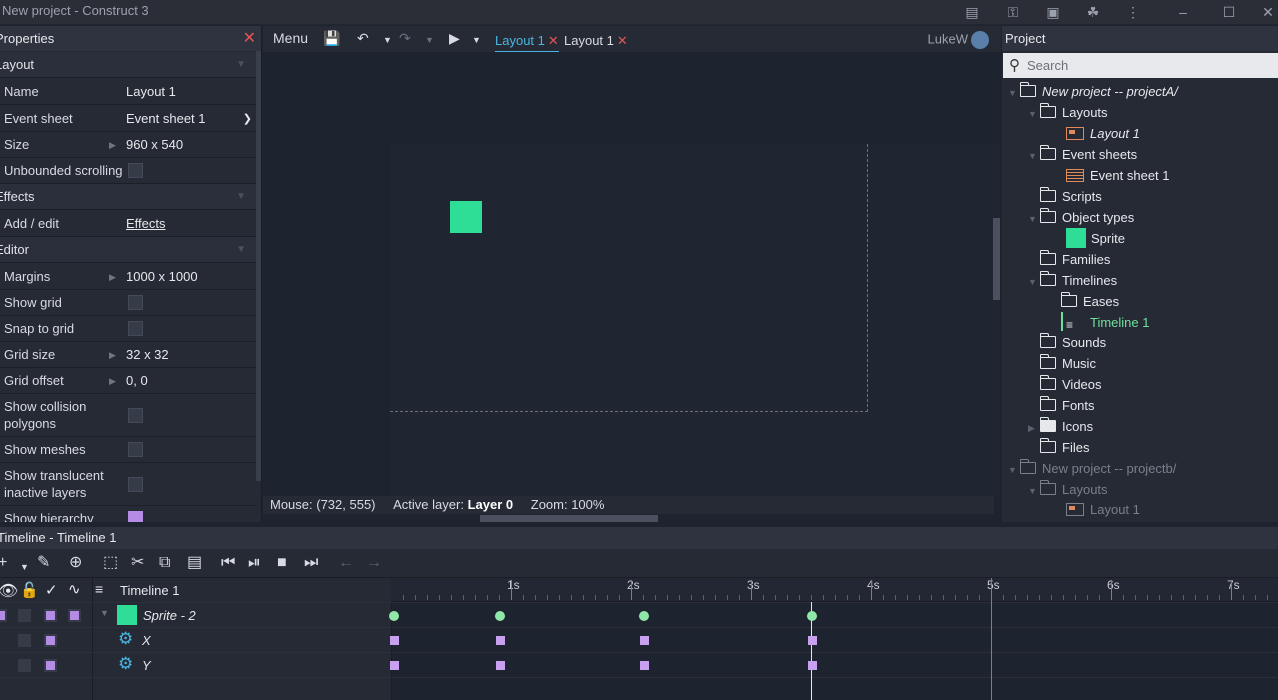 The height and width of the screenshot is (700, 1278). Describe the element at coordinates (569, 518) in the screenshot. I see `layout-horizontal-scrollbar` at that location.